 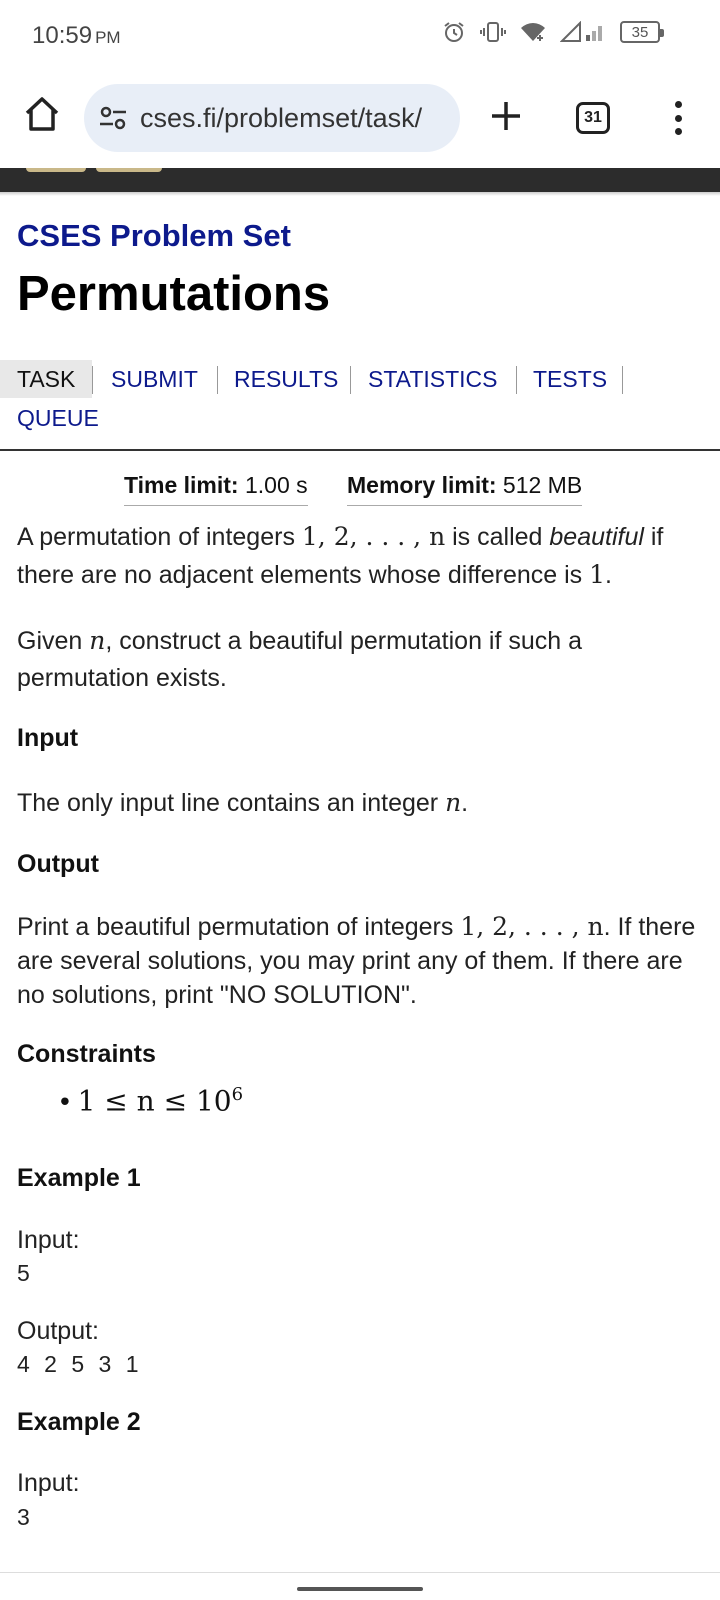 I want to click on vibrate-icon, so click(x=493, y=32).